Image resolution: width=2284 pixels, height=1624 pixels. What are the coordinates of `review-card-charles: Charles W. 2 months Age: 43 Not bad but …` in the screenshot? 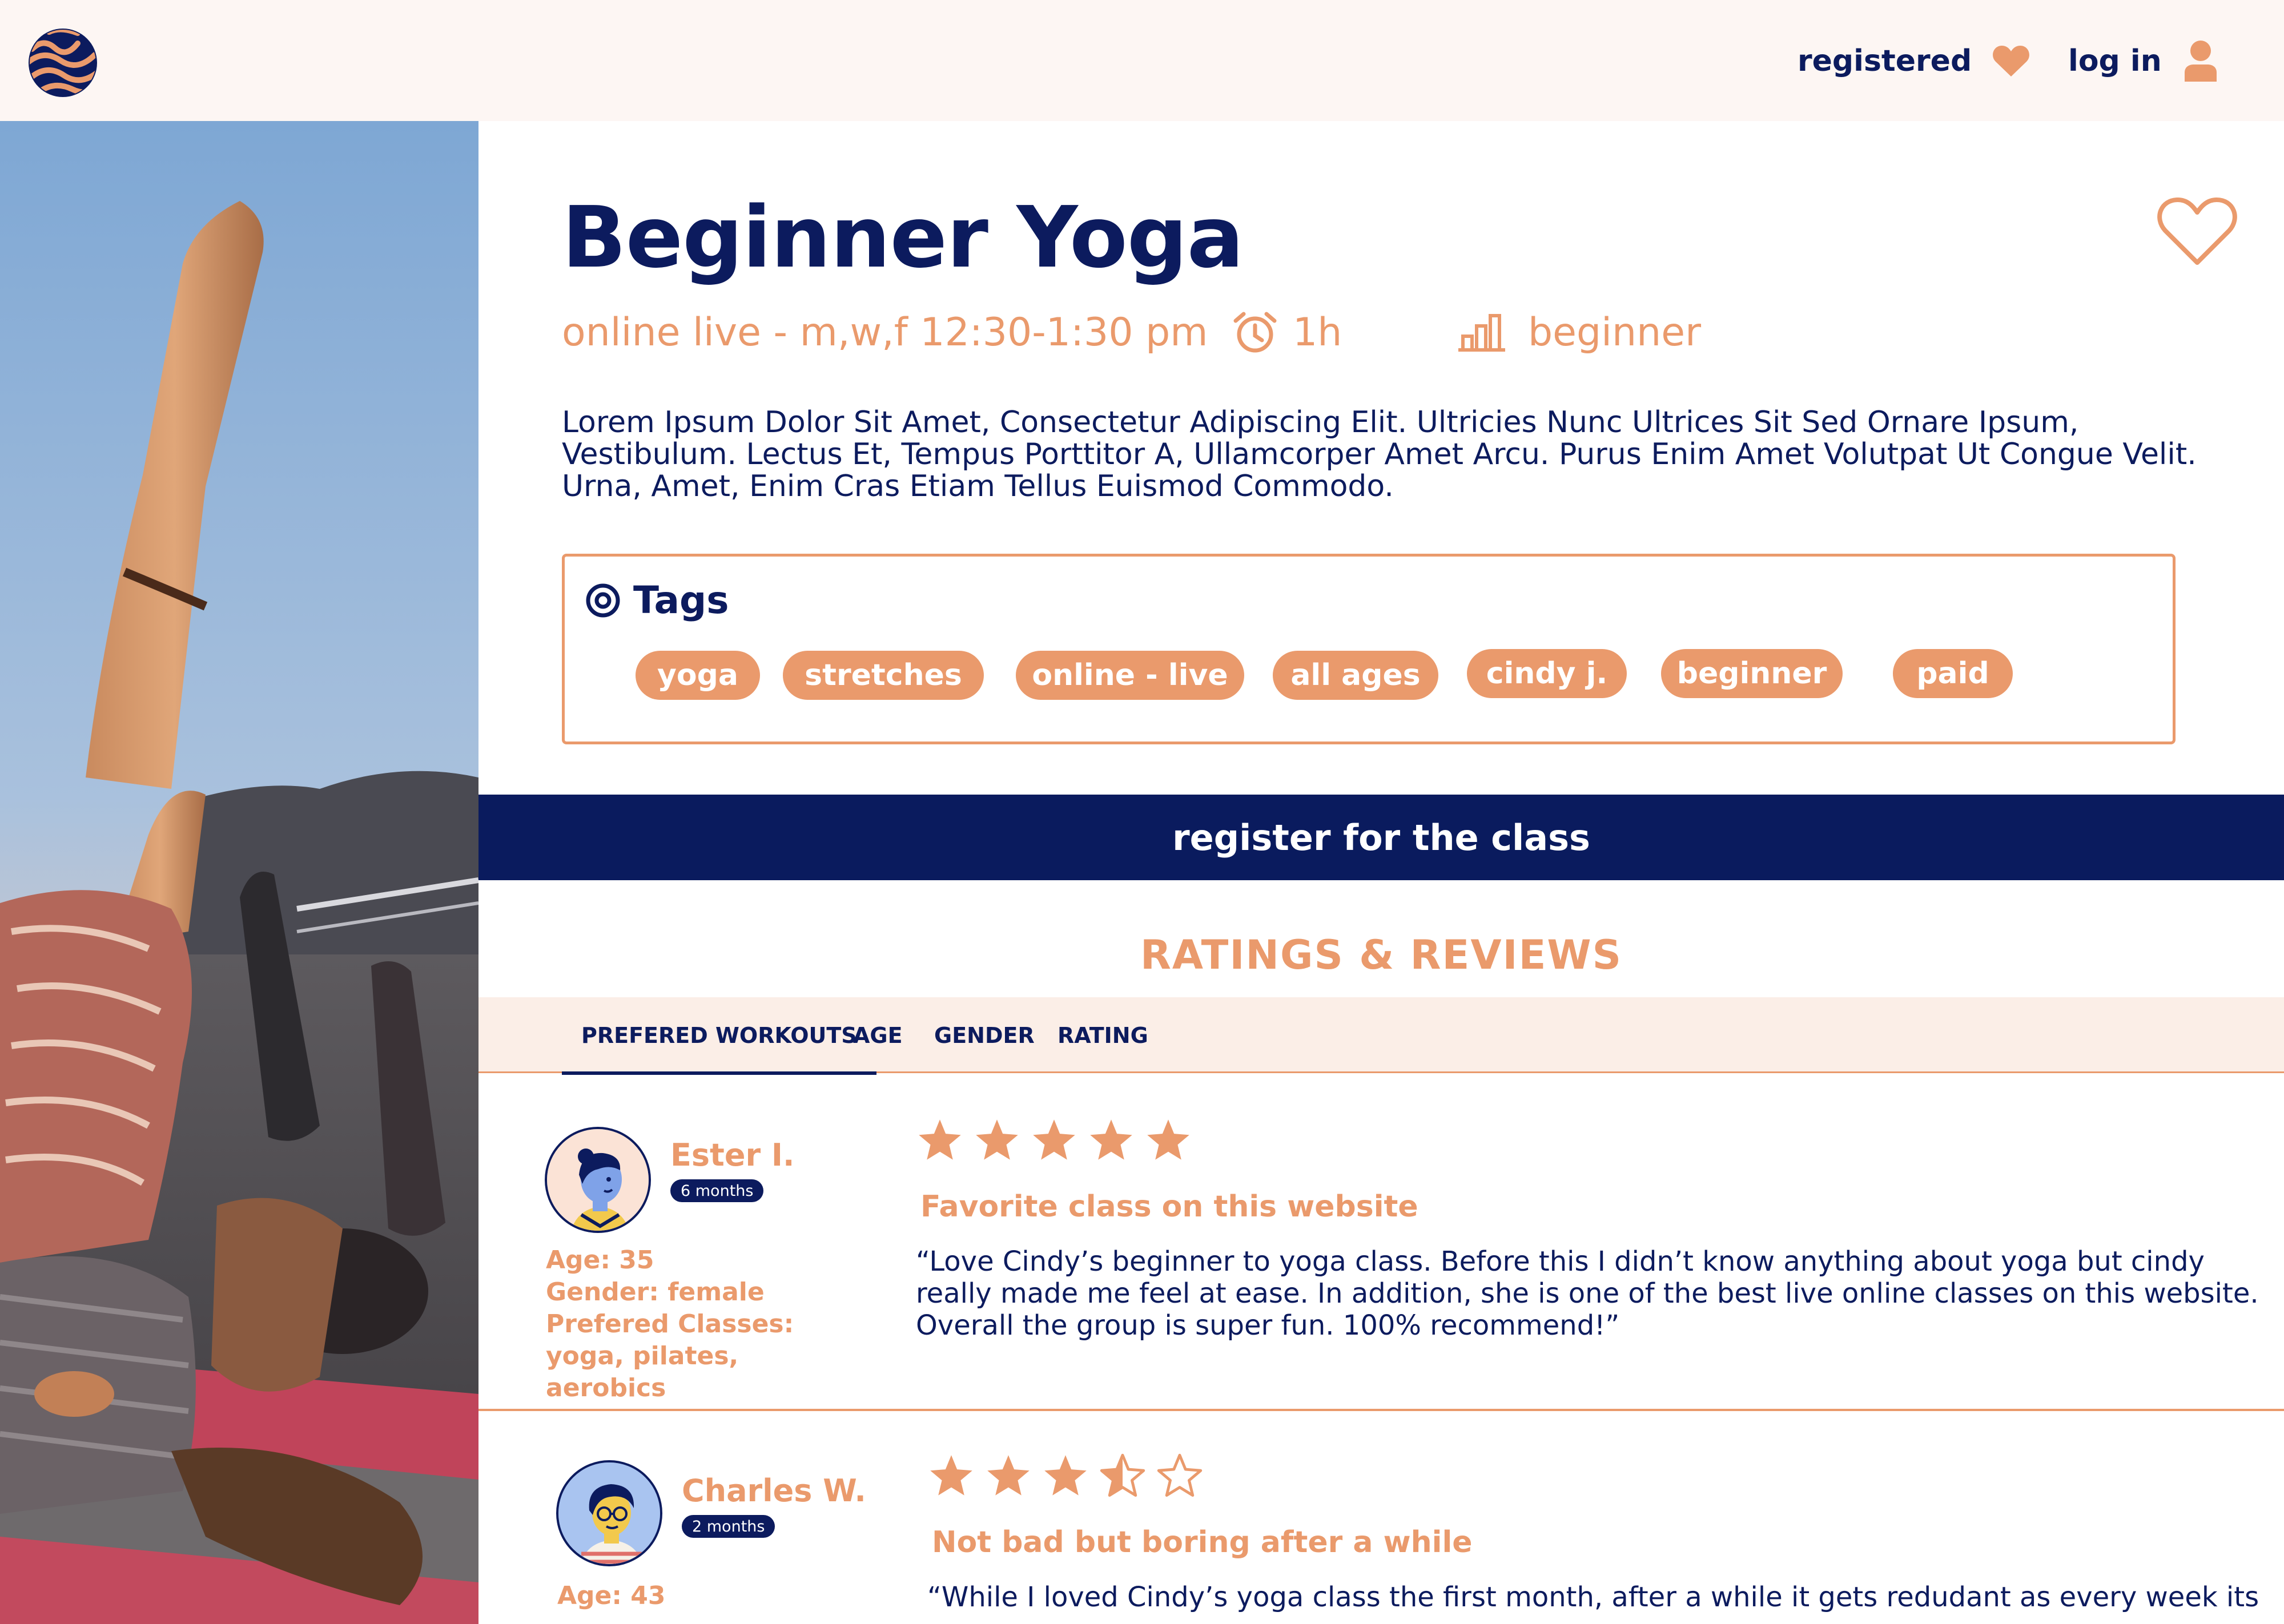 It's located at (1381, 1526).